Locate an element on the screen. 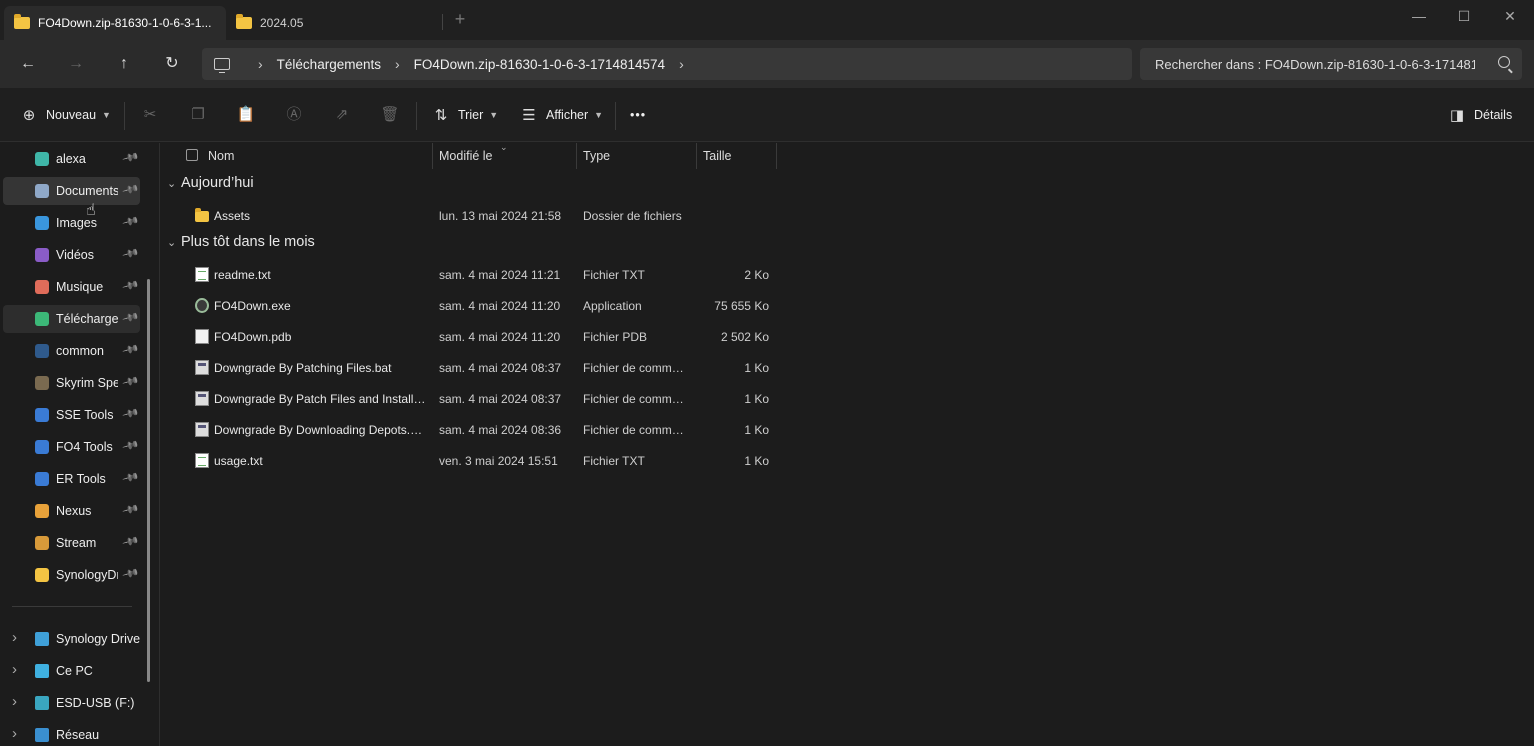 Image resolution: width=1534 pixels, height=746 pixels. sidebar-item-tools: FO4 Tools 📌 is located at coordinates (71, 447).